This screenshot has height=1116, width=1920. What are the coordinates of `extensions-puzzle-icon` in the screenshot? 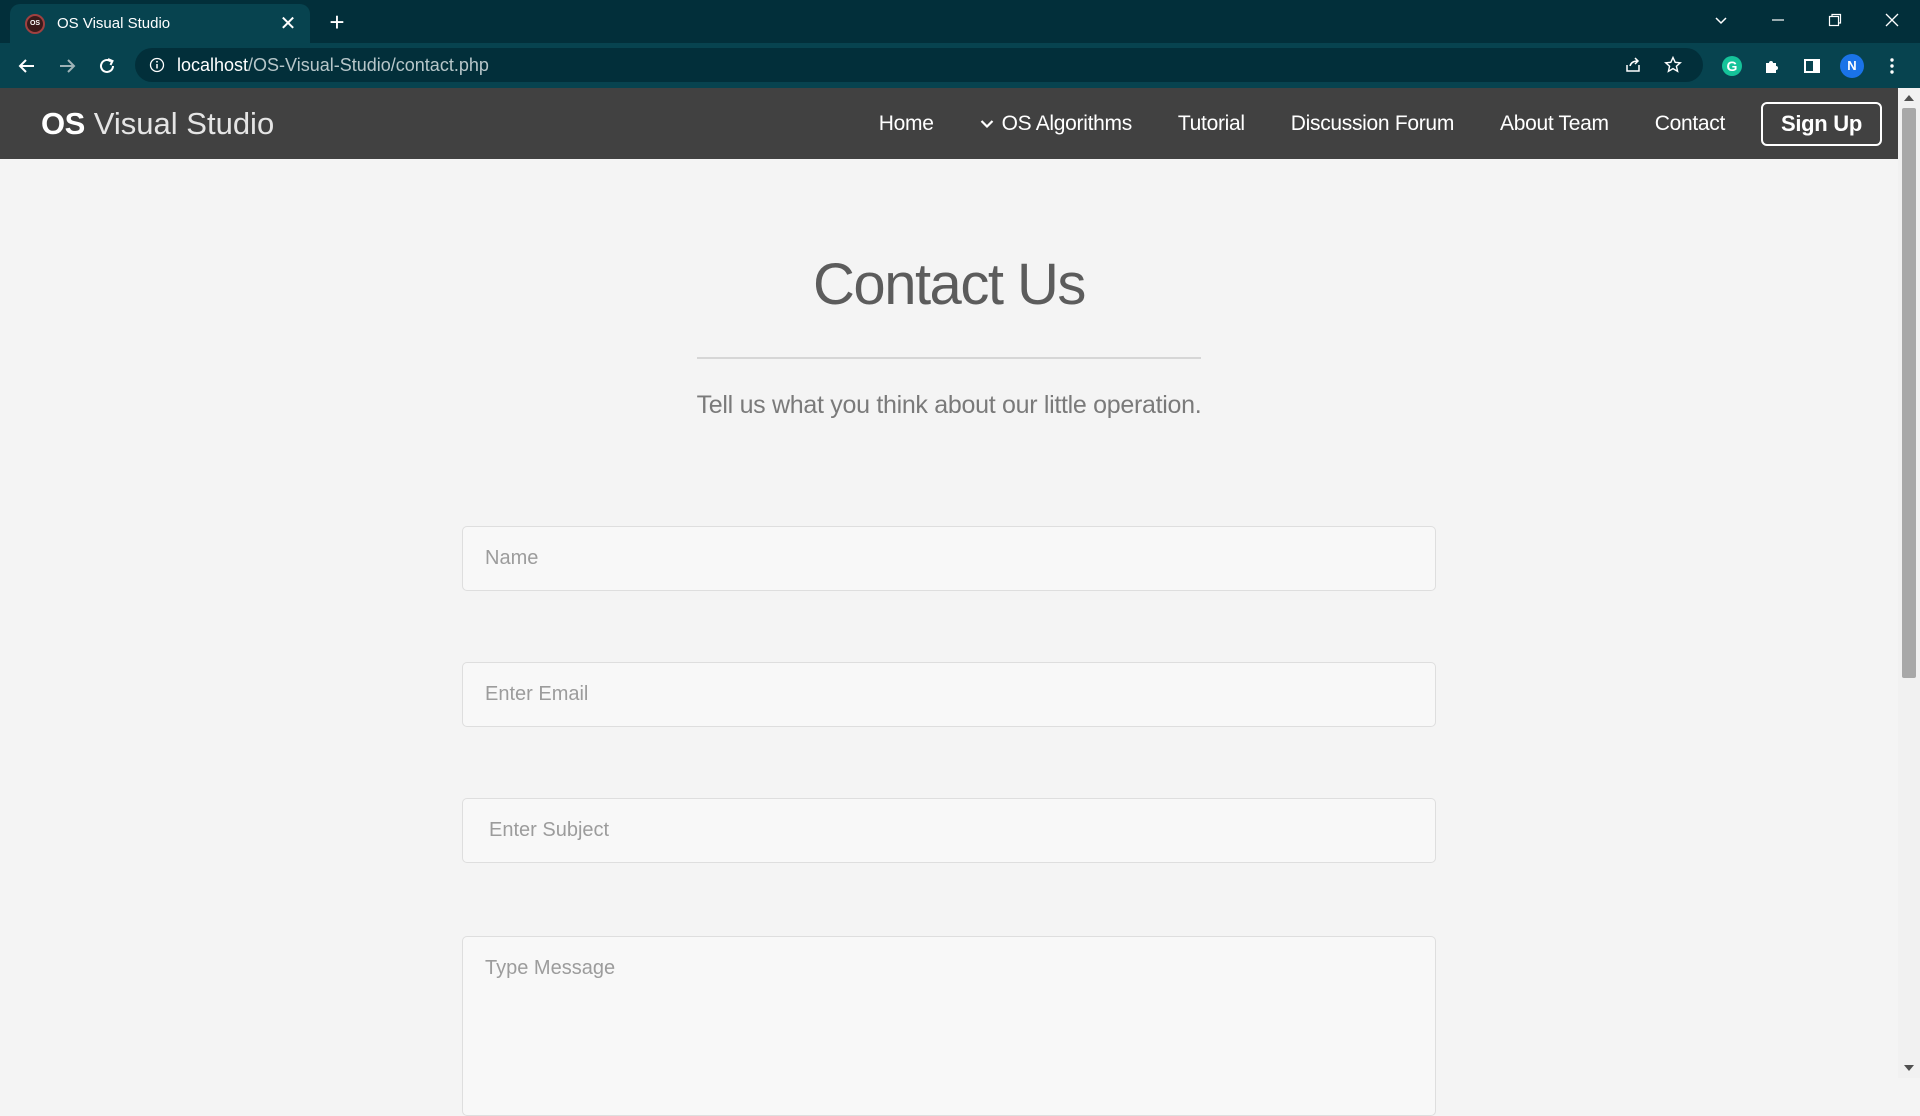 It's located at (1772, 66).